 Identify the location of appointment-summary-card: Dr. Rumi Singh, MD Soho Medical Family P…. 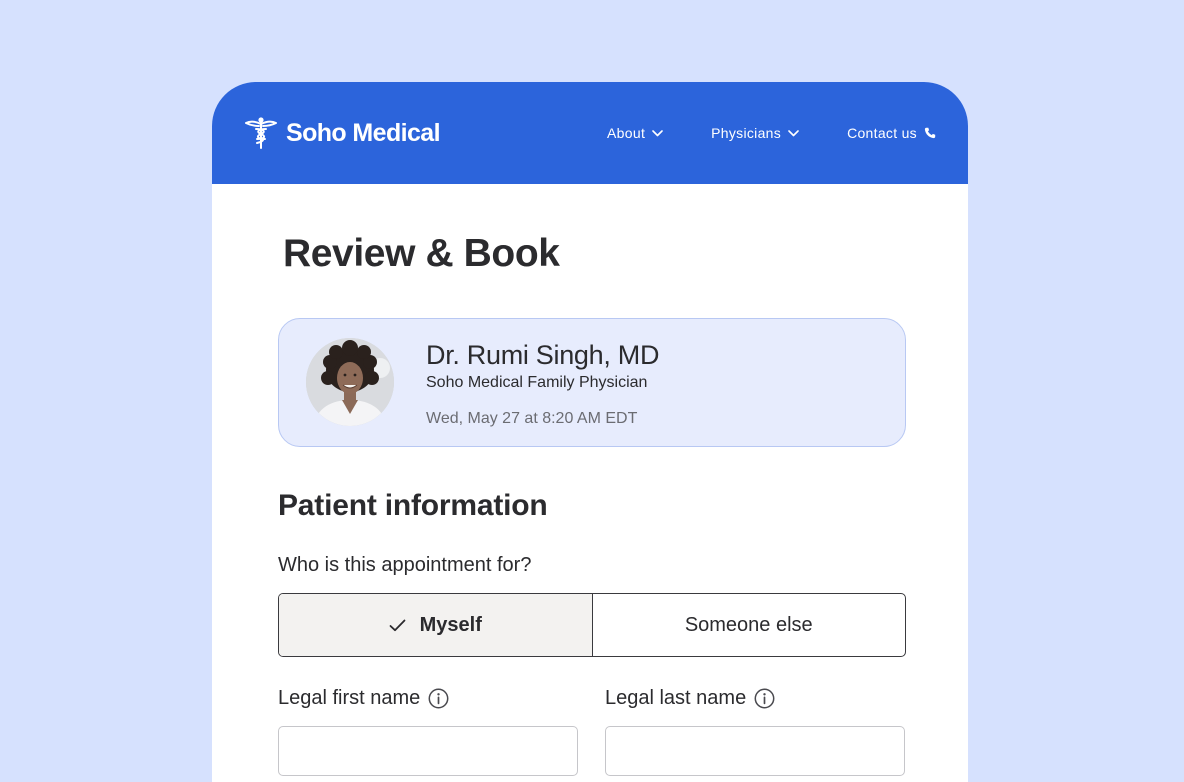
(592, 382).